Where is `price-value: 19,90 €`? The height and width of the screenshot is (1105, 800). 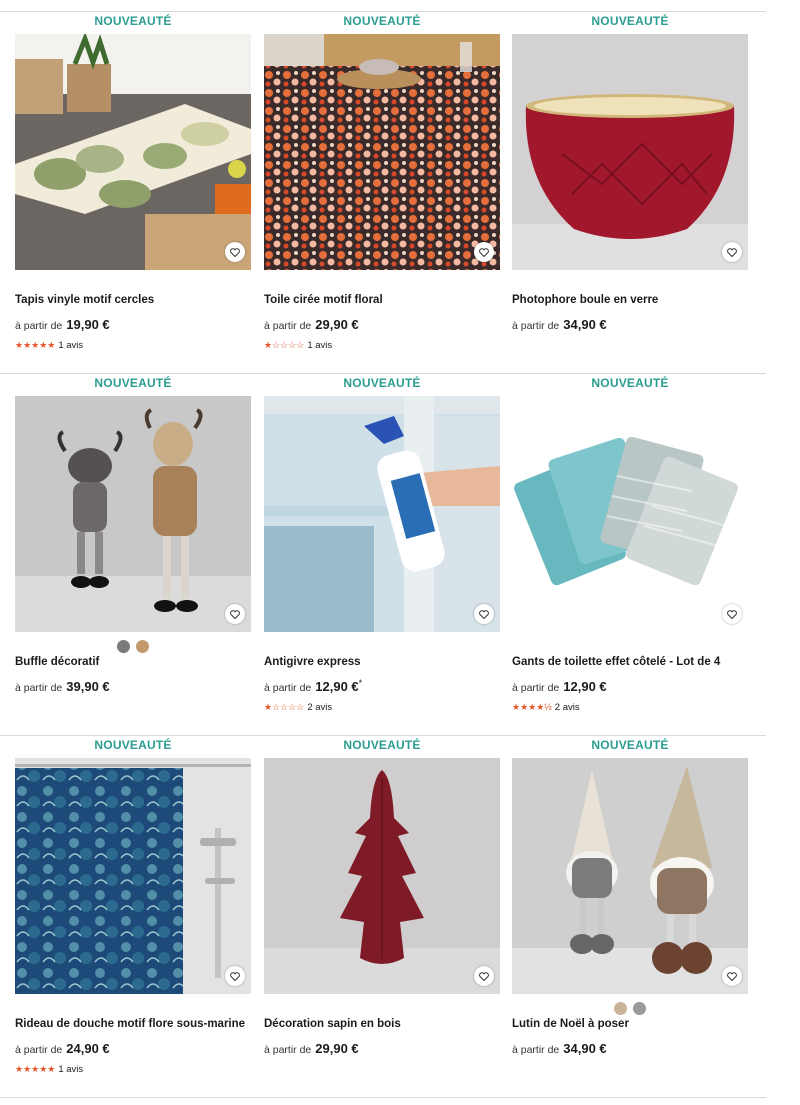
price-value: 19,90 € is located at coordinates (88, 324).